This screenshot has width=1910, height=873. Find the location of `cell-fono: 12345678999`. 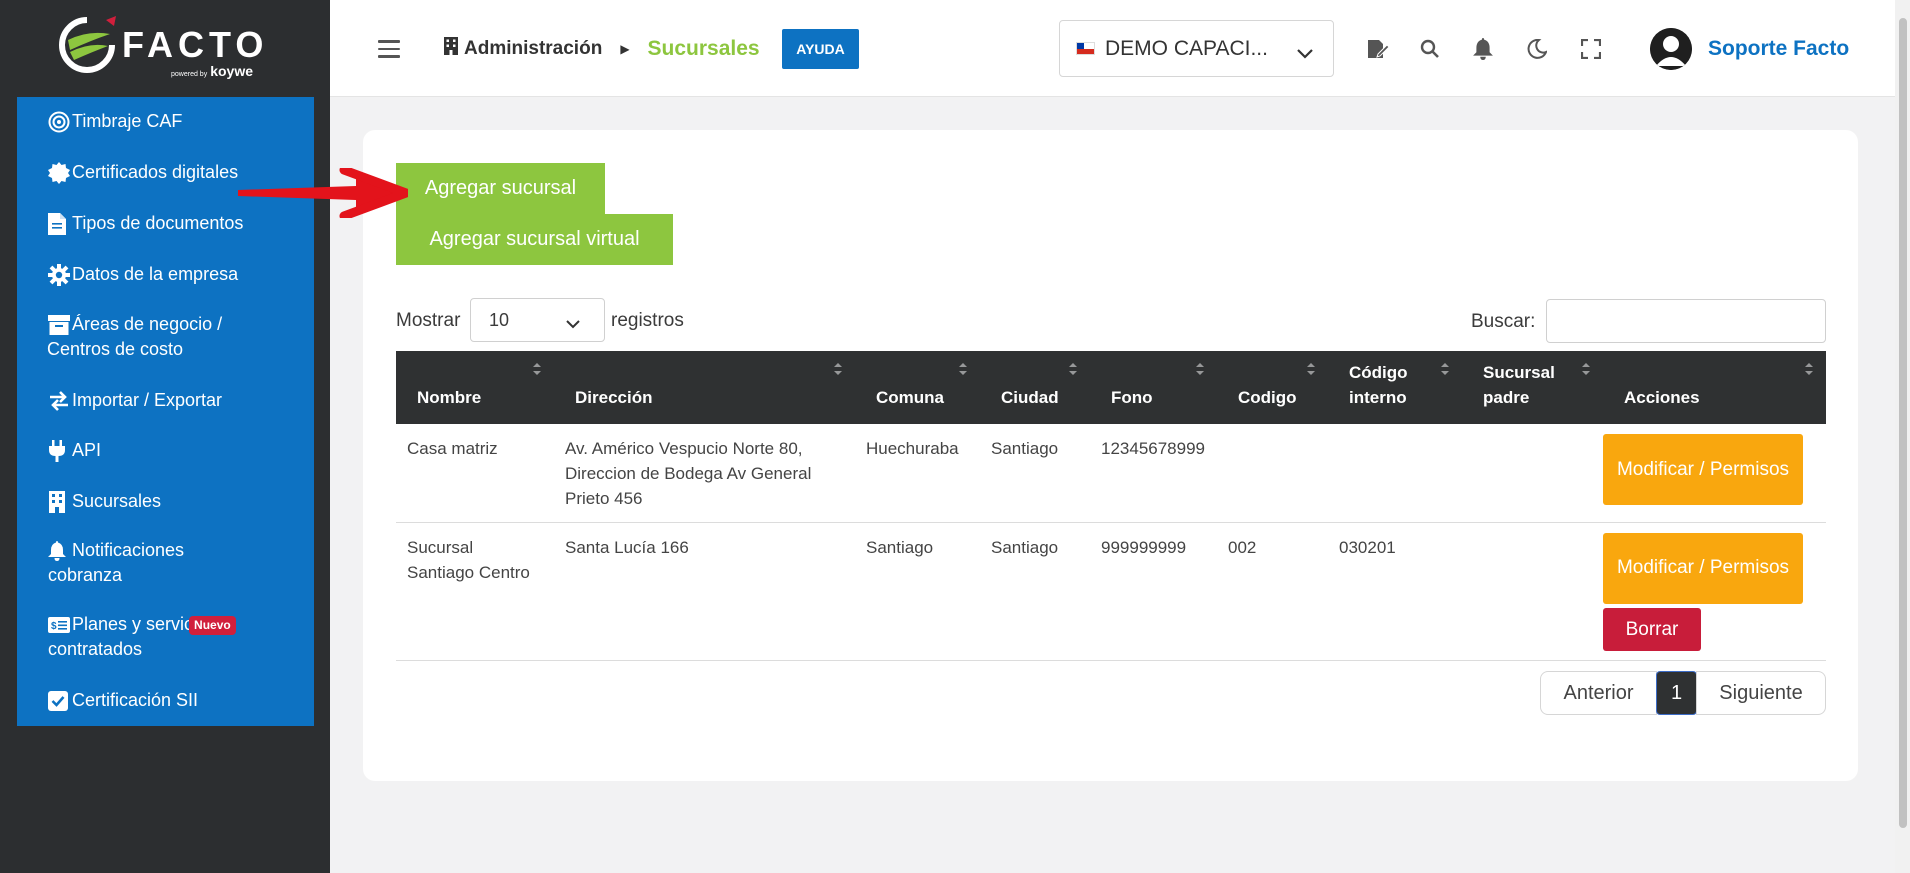

cell-fono: 12345678999 is located at coordinates (1153, 473).